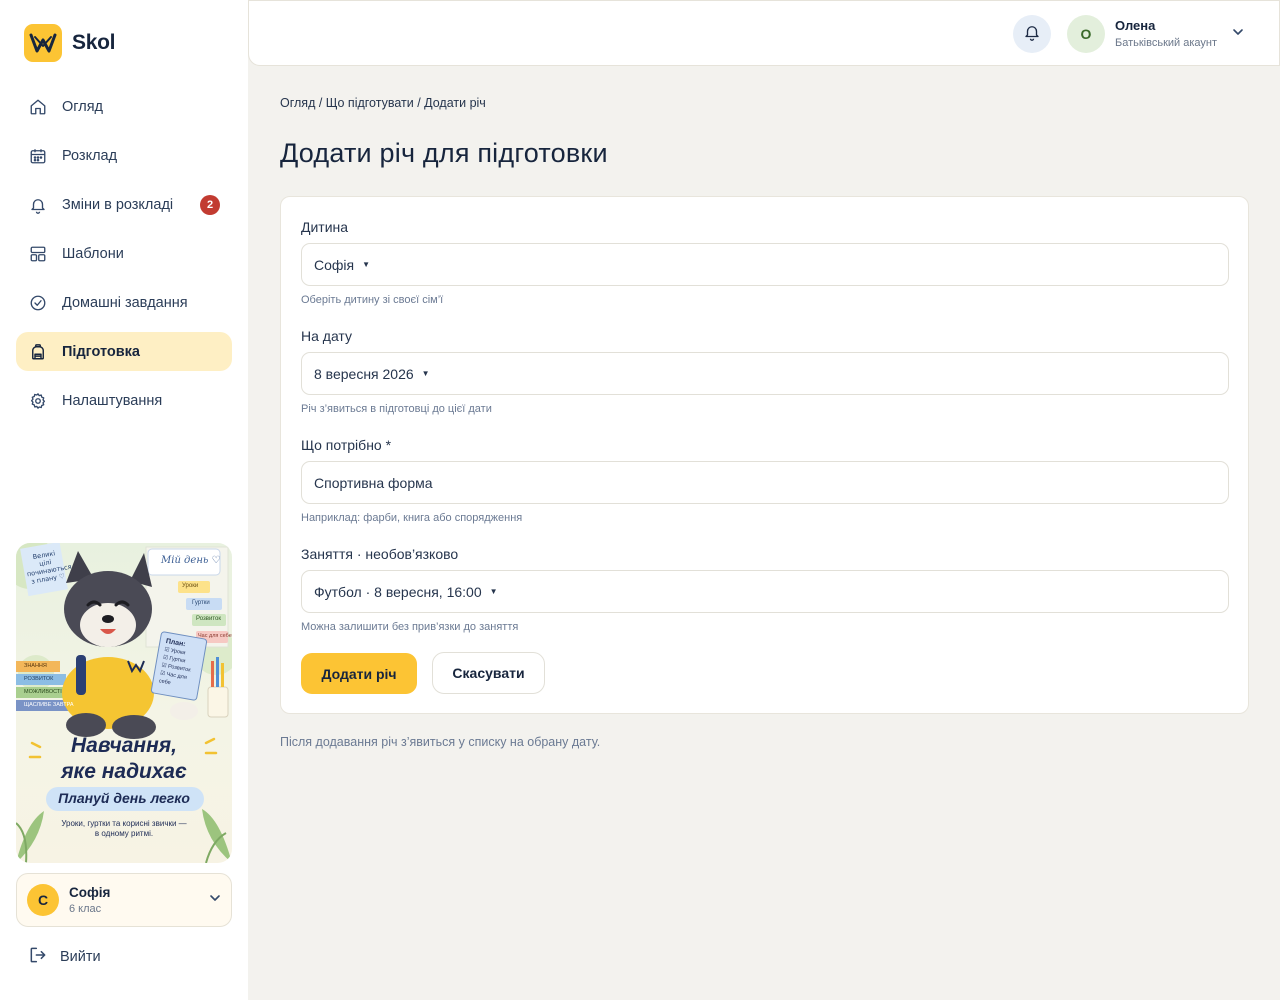  I want to click on sidebar-item-templates: Шаблони, so click(124, 253).